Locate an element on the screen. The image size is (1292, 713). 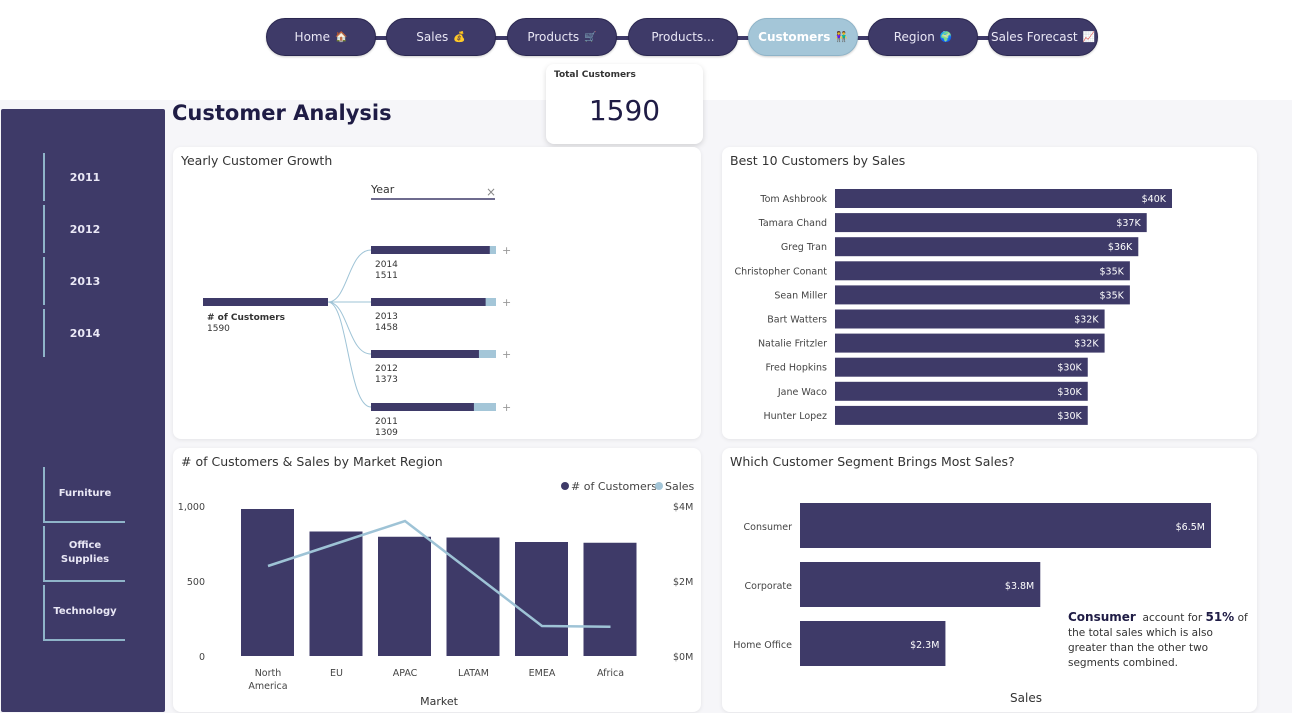
bar-label: Fred Hopkins is located at coordinates (797, 368).